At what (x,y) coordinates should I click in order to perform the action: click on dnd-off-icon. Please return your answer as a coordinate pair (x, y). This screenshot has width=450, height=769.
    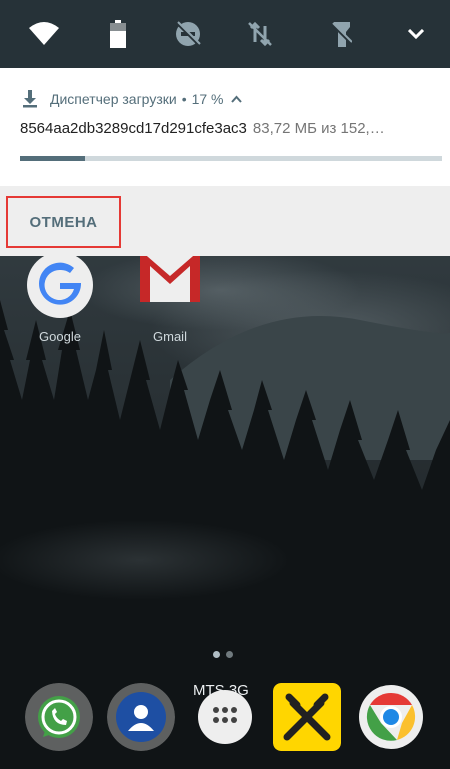
    Looking at the image, I should click on (188, 34).